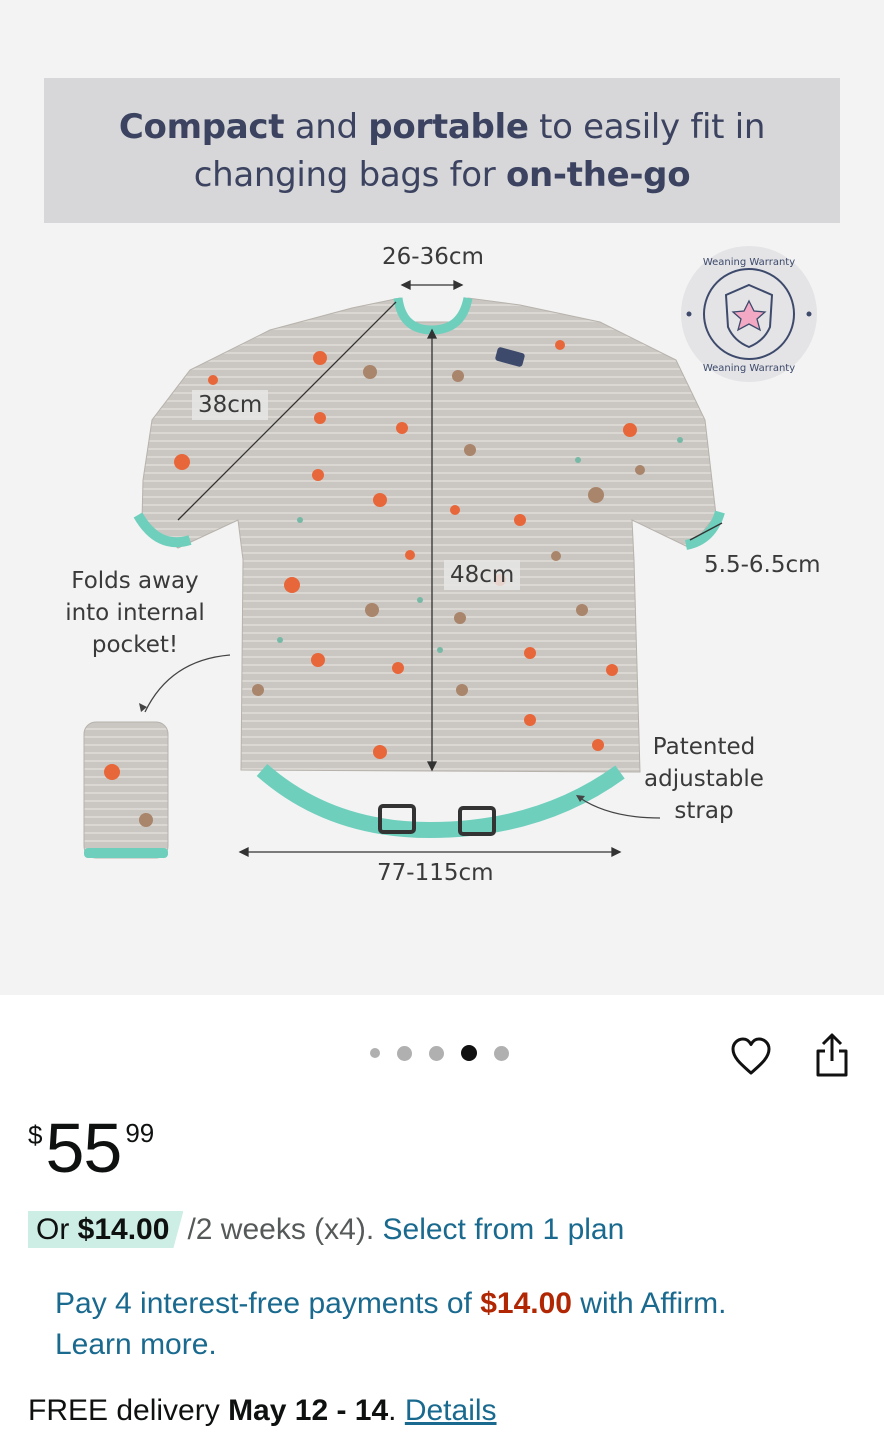  I want to click on affirm-text: Pay 4 interest-free payments of, so click(268, 1303).